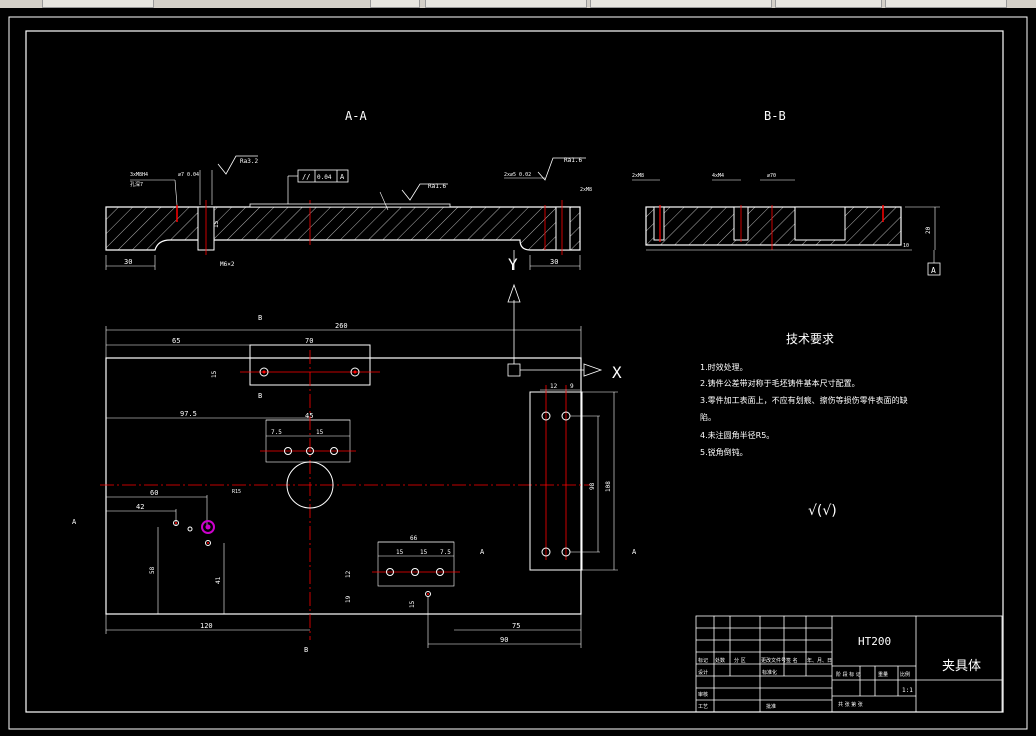 This screenshot has width=1036, height=736. What do you see at coordinates (850, 704) in the screenshot?
I see `label-sheets: 共 张 第 张` at bounding box center [850, 704].